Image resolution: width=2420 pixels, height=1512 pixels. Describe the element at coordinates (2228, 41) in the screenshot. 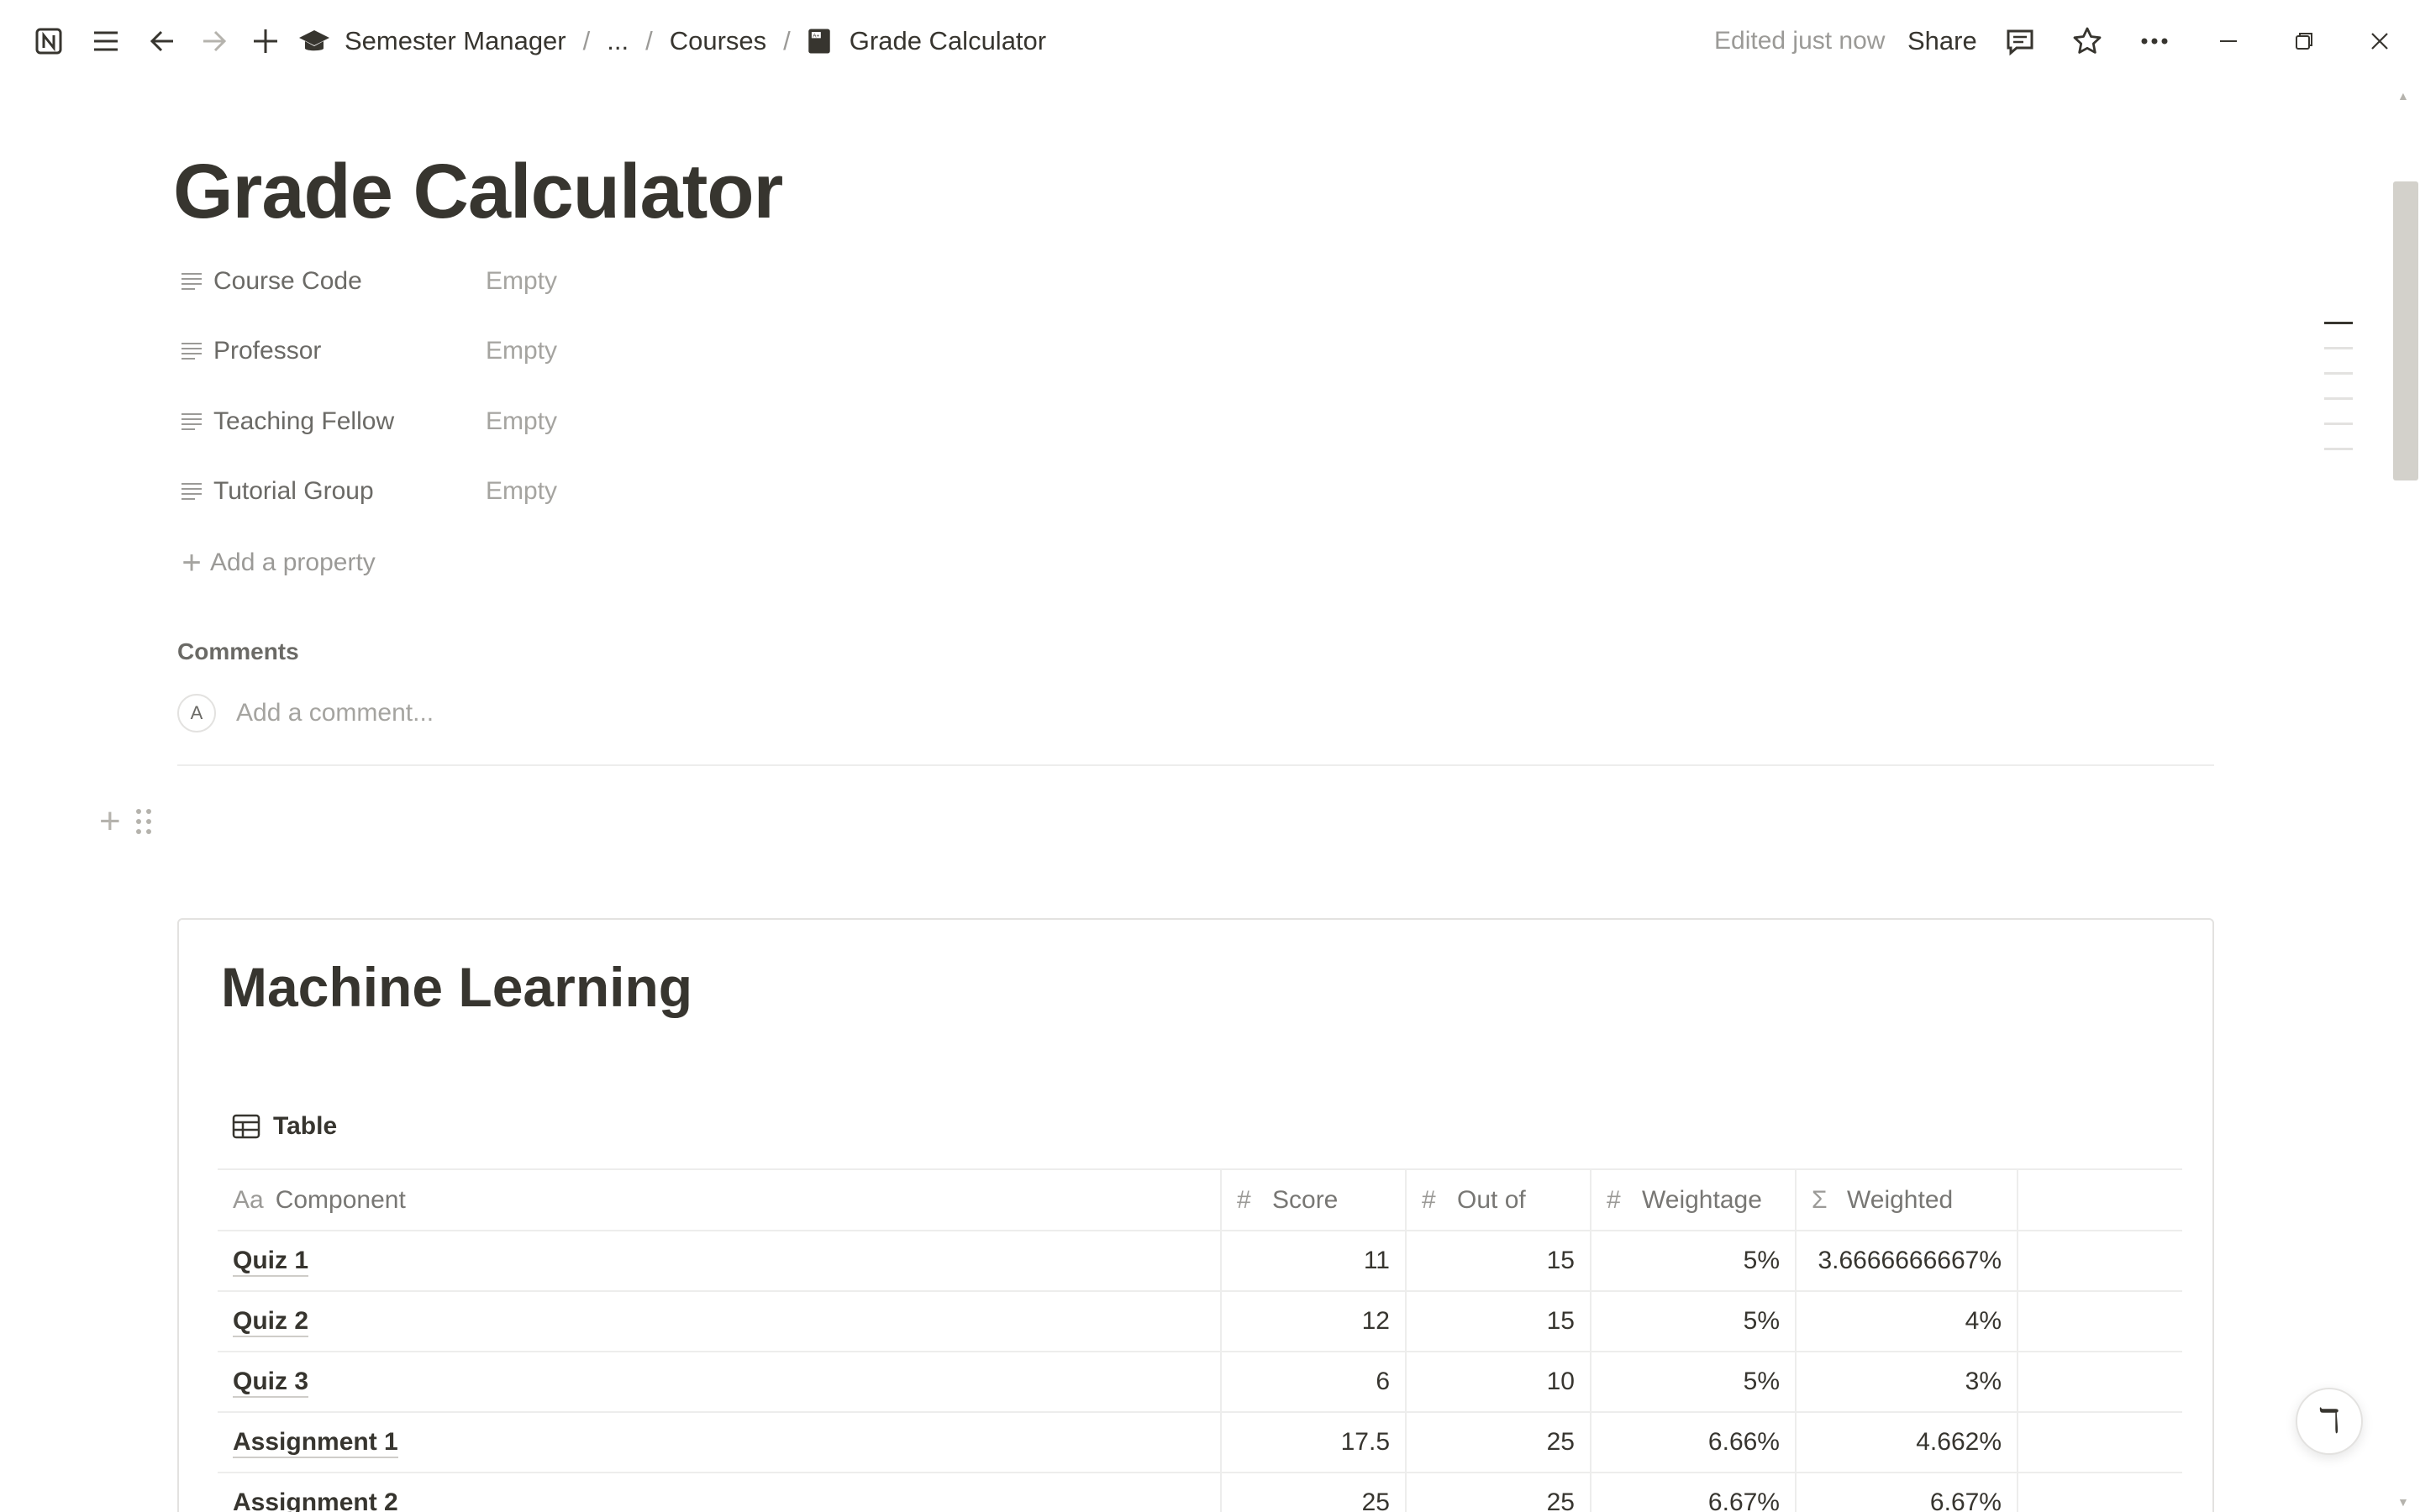

I see `minimize-icon` at that location.